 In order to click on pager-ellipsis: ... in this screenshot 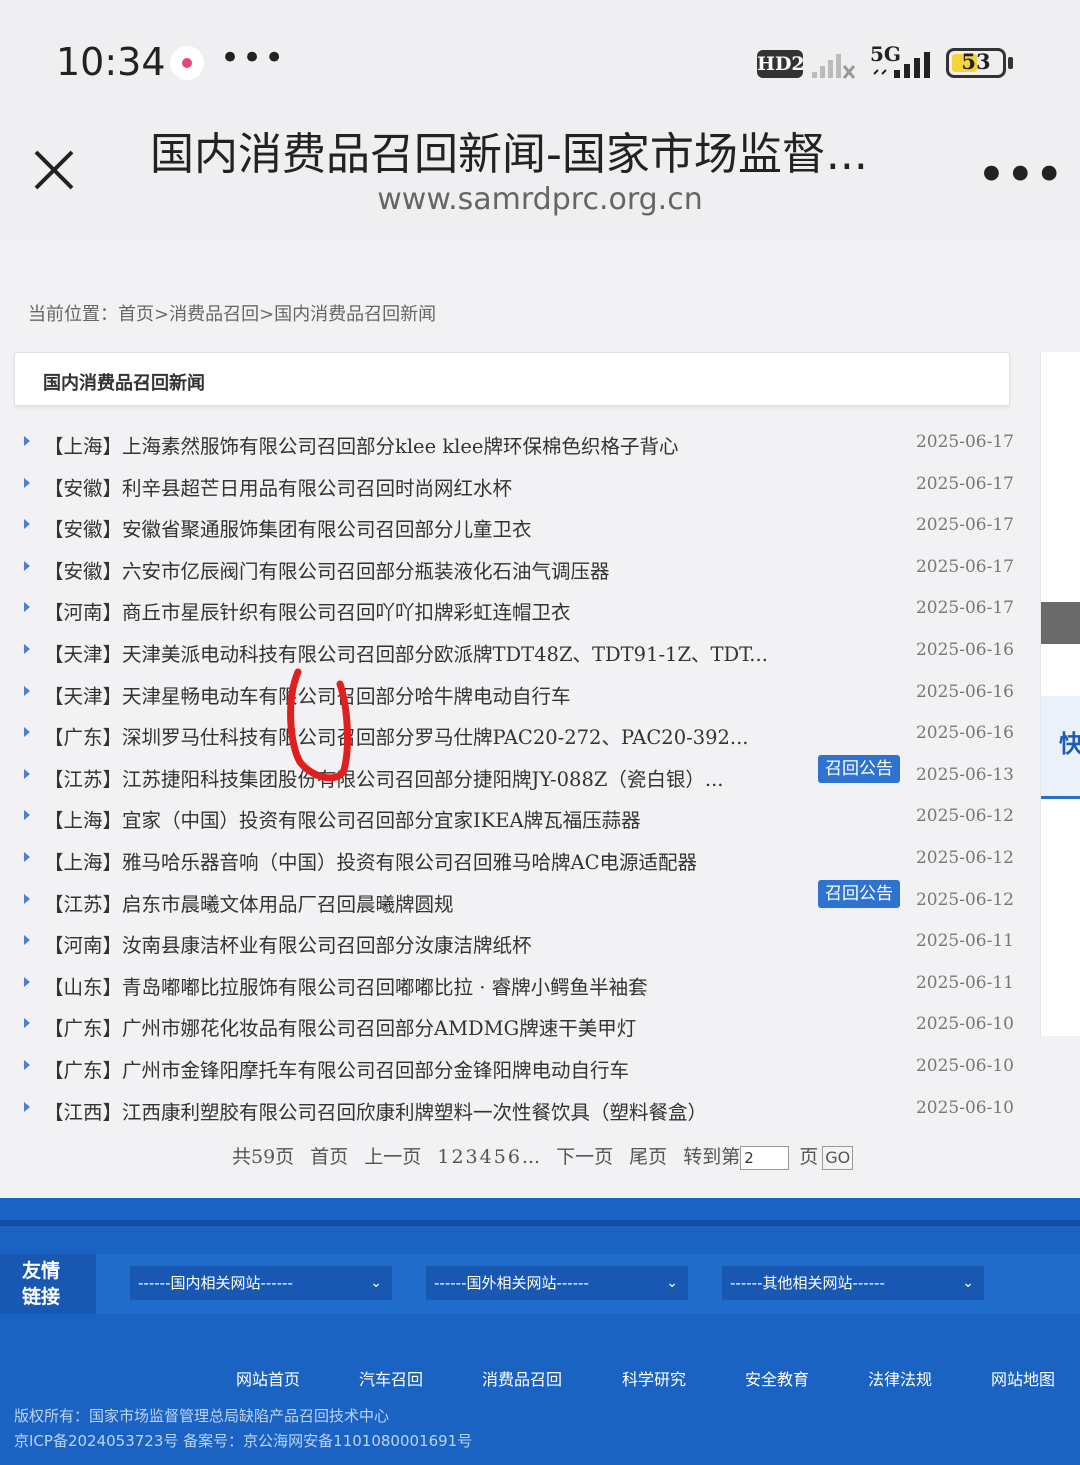, I will do `click(531, 1157)`.